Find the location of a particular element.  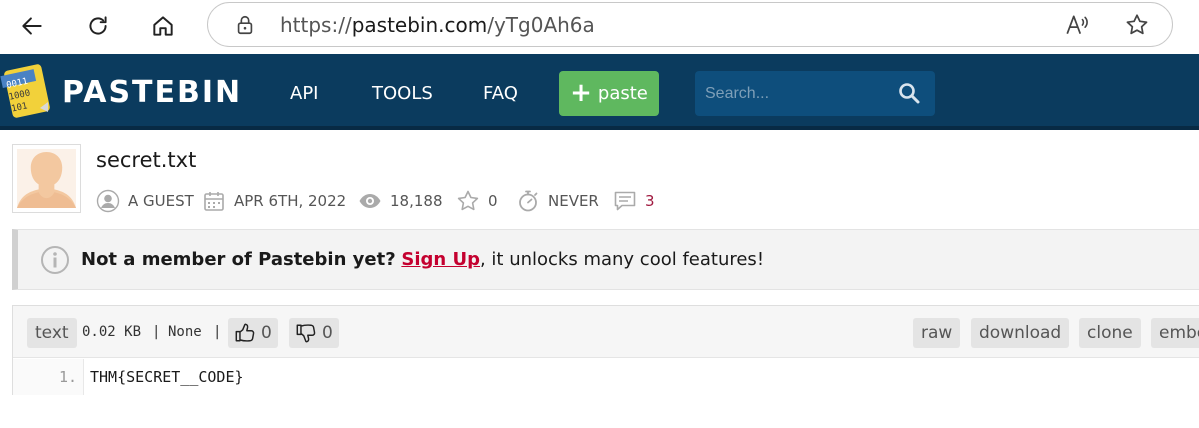

menu-tools: TOOLS is located at coordinates (402, 93).